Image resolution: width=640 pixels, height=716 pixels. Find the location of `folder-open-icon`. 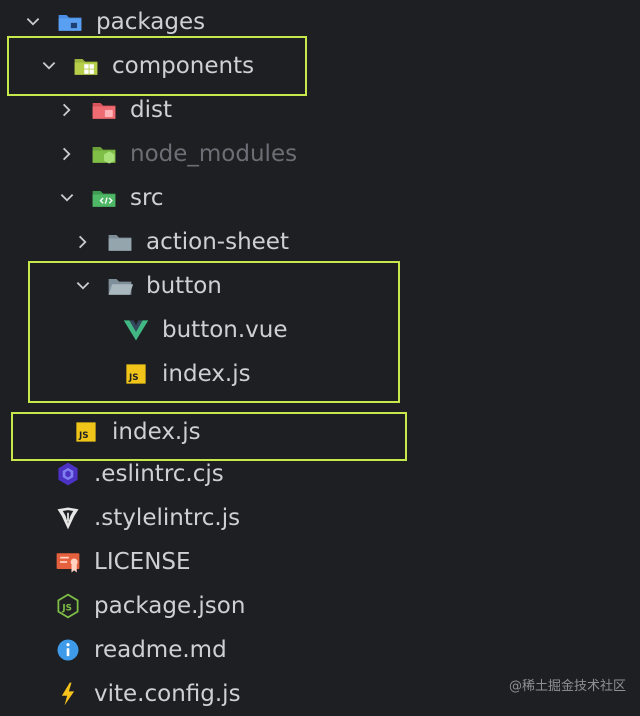

folder-open-icon is located at coordinates (120, 286).